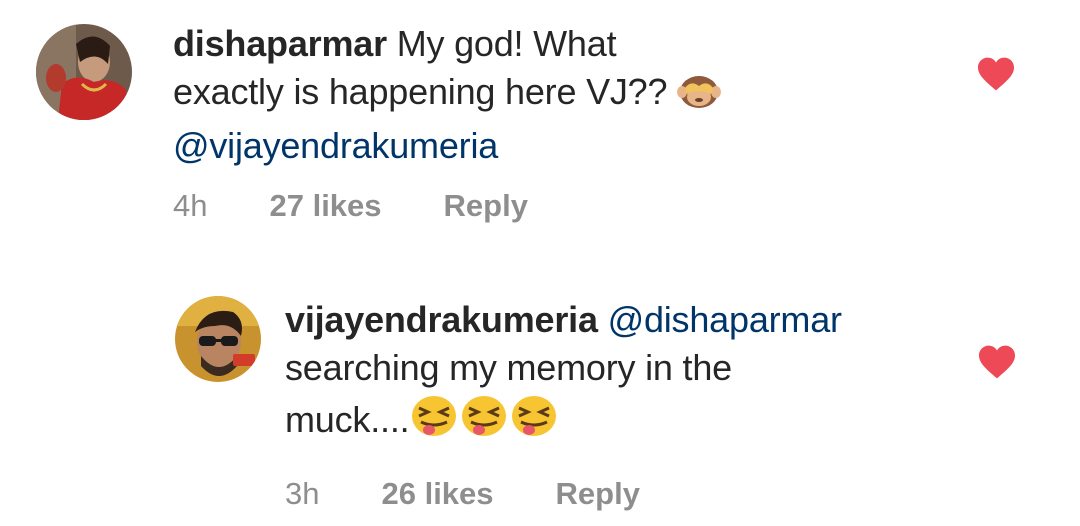  I want to click on see-no-evil-monkey-icon, so click(699, 96).